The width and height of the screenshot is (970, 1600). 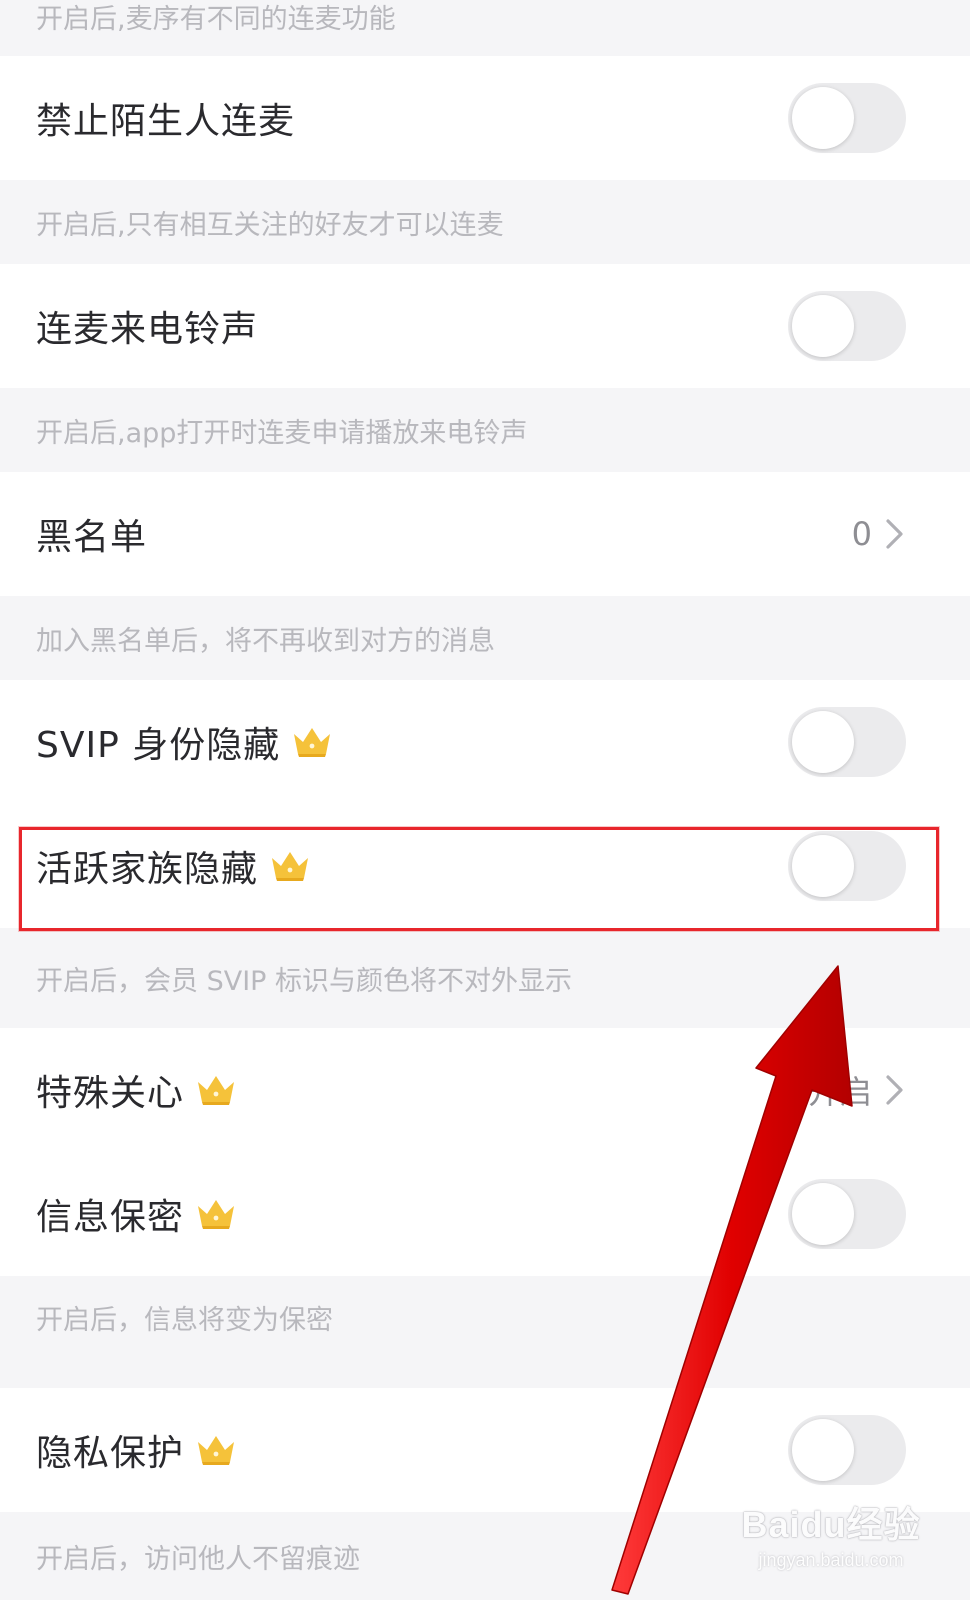 What do you see at coordinates (831, 1560) in the screenshot?
I see `watermark-sub-text: jingyan.baidu.com` at bounding box center [831, 1560].